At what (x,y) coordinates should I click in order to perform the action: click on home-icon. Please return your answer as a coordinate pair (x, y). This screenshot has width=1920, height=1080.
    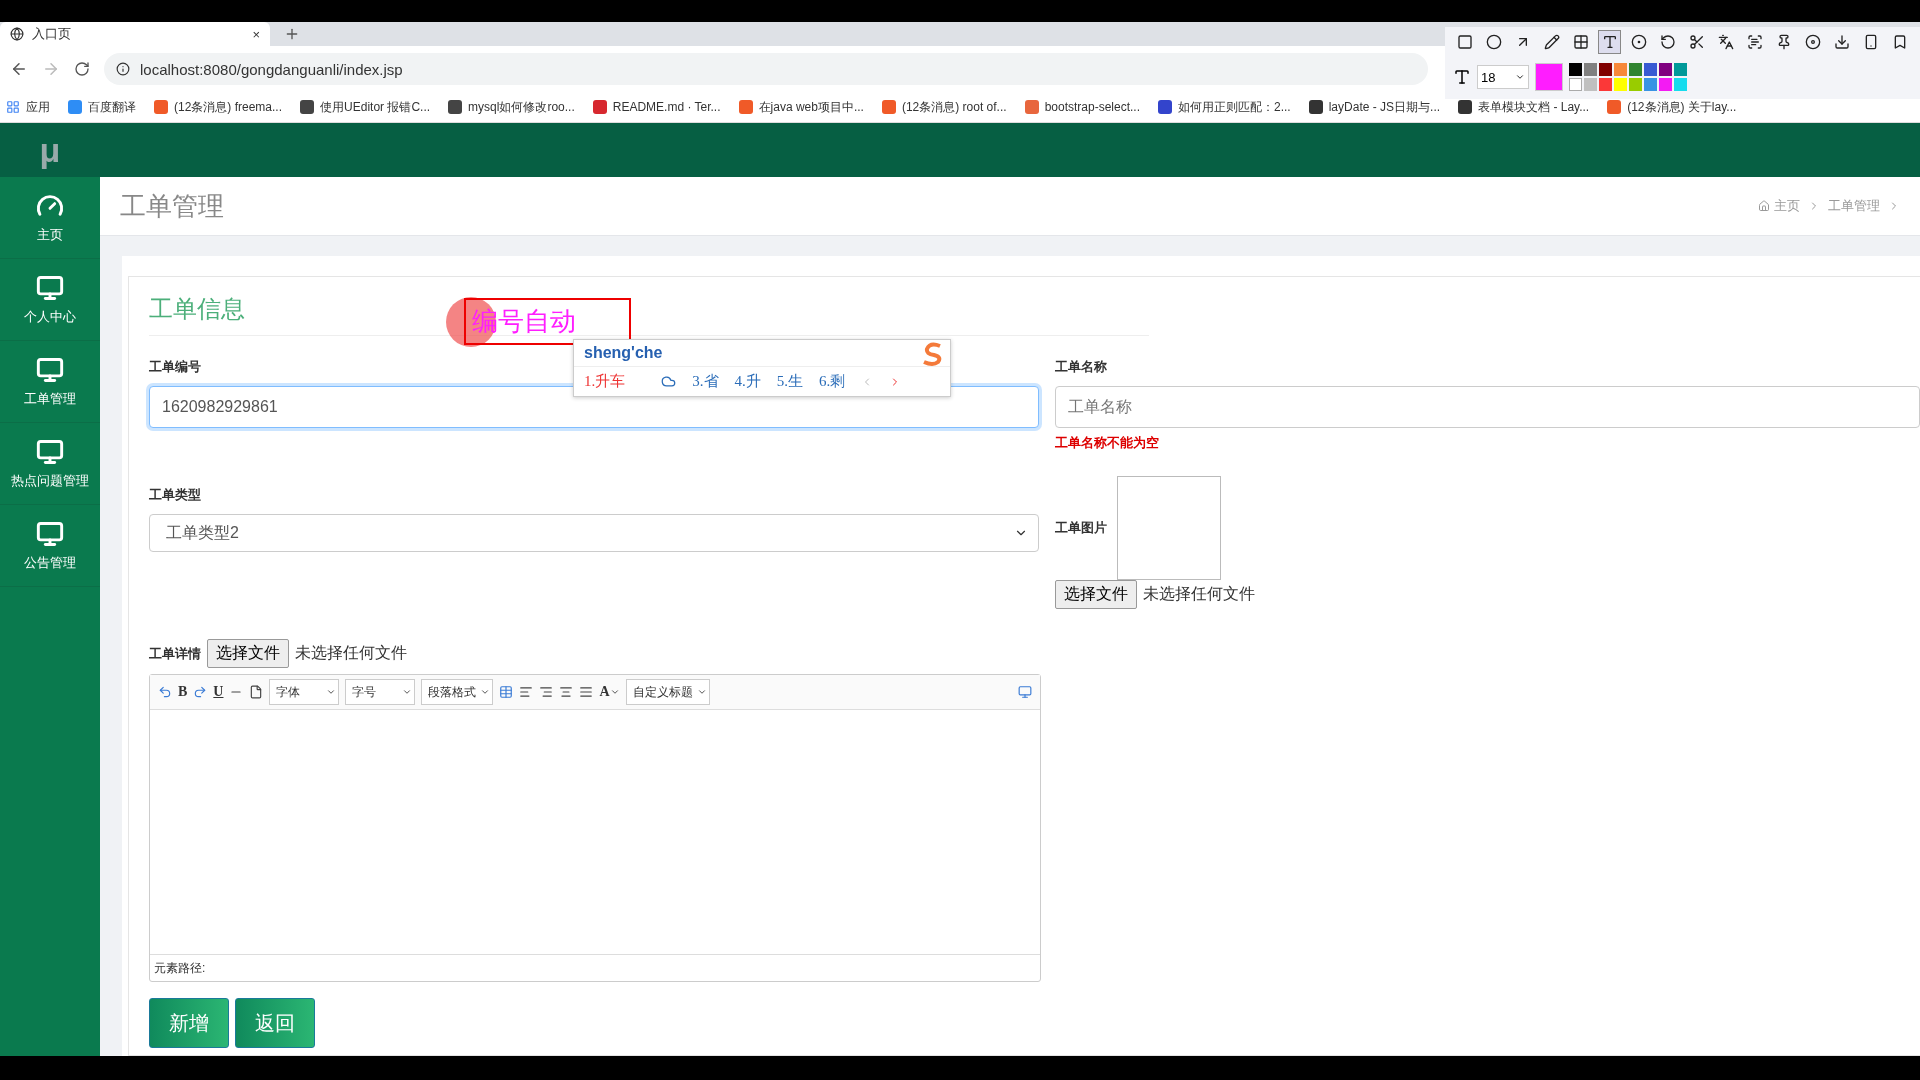
    Looking at the image, I should click on (1764, 206).